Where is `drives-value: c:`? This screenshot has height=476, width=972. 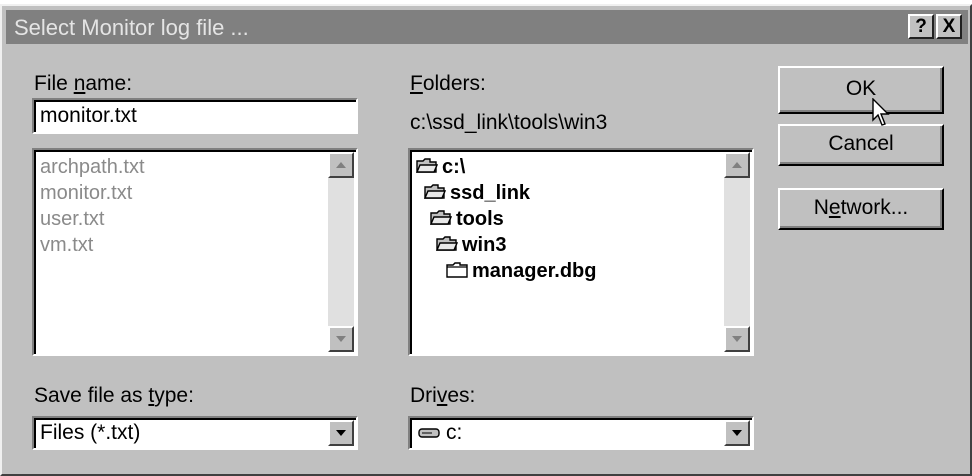 drives-value: c: is located at coordinates (454, 432).